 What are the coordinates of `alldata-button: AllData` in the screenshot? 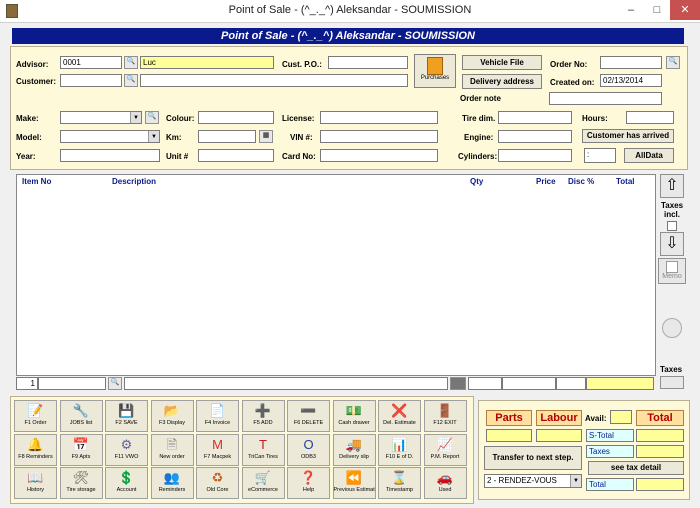 It's located at (649, 155).